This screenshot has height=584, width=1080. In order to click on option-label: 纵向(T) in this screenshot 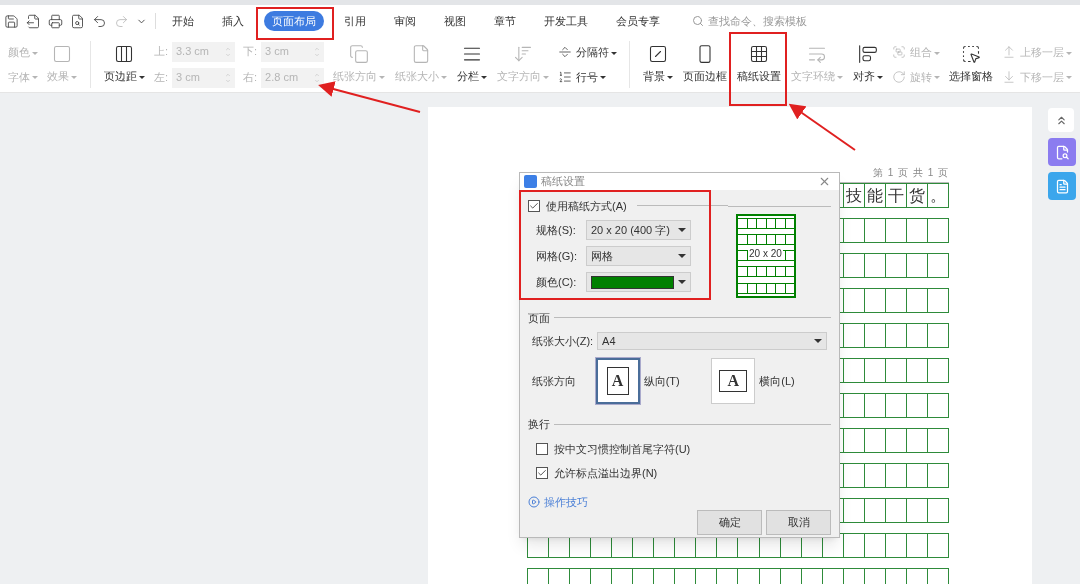, I will do `click(661, 381)`.